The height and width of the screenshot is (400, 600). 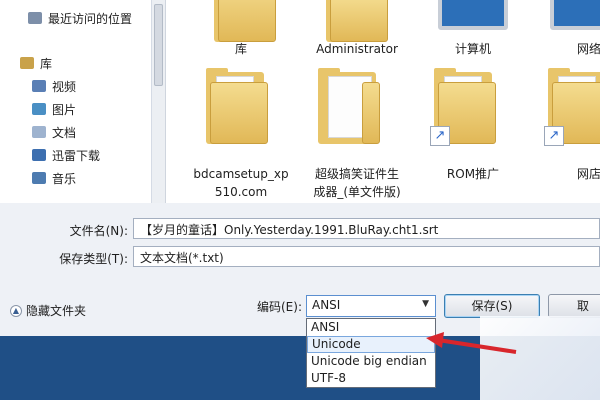 What do you see at coordinates (588, 49) in the screenshot?
I see `file-name: 网络` at bounding box center [588, 49].